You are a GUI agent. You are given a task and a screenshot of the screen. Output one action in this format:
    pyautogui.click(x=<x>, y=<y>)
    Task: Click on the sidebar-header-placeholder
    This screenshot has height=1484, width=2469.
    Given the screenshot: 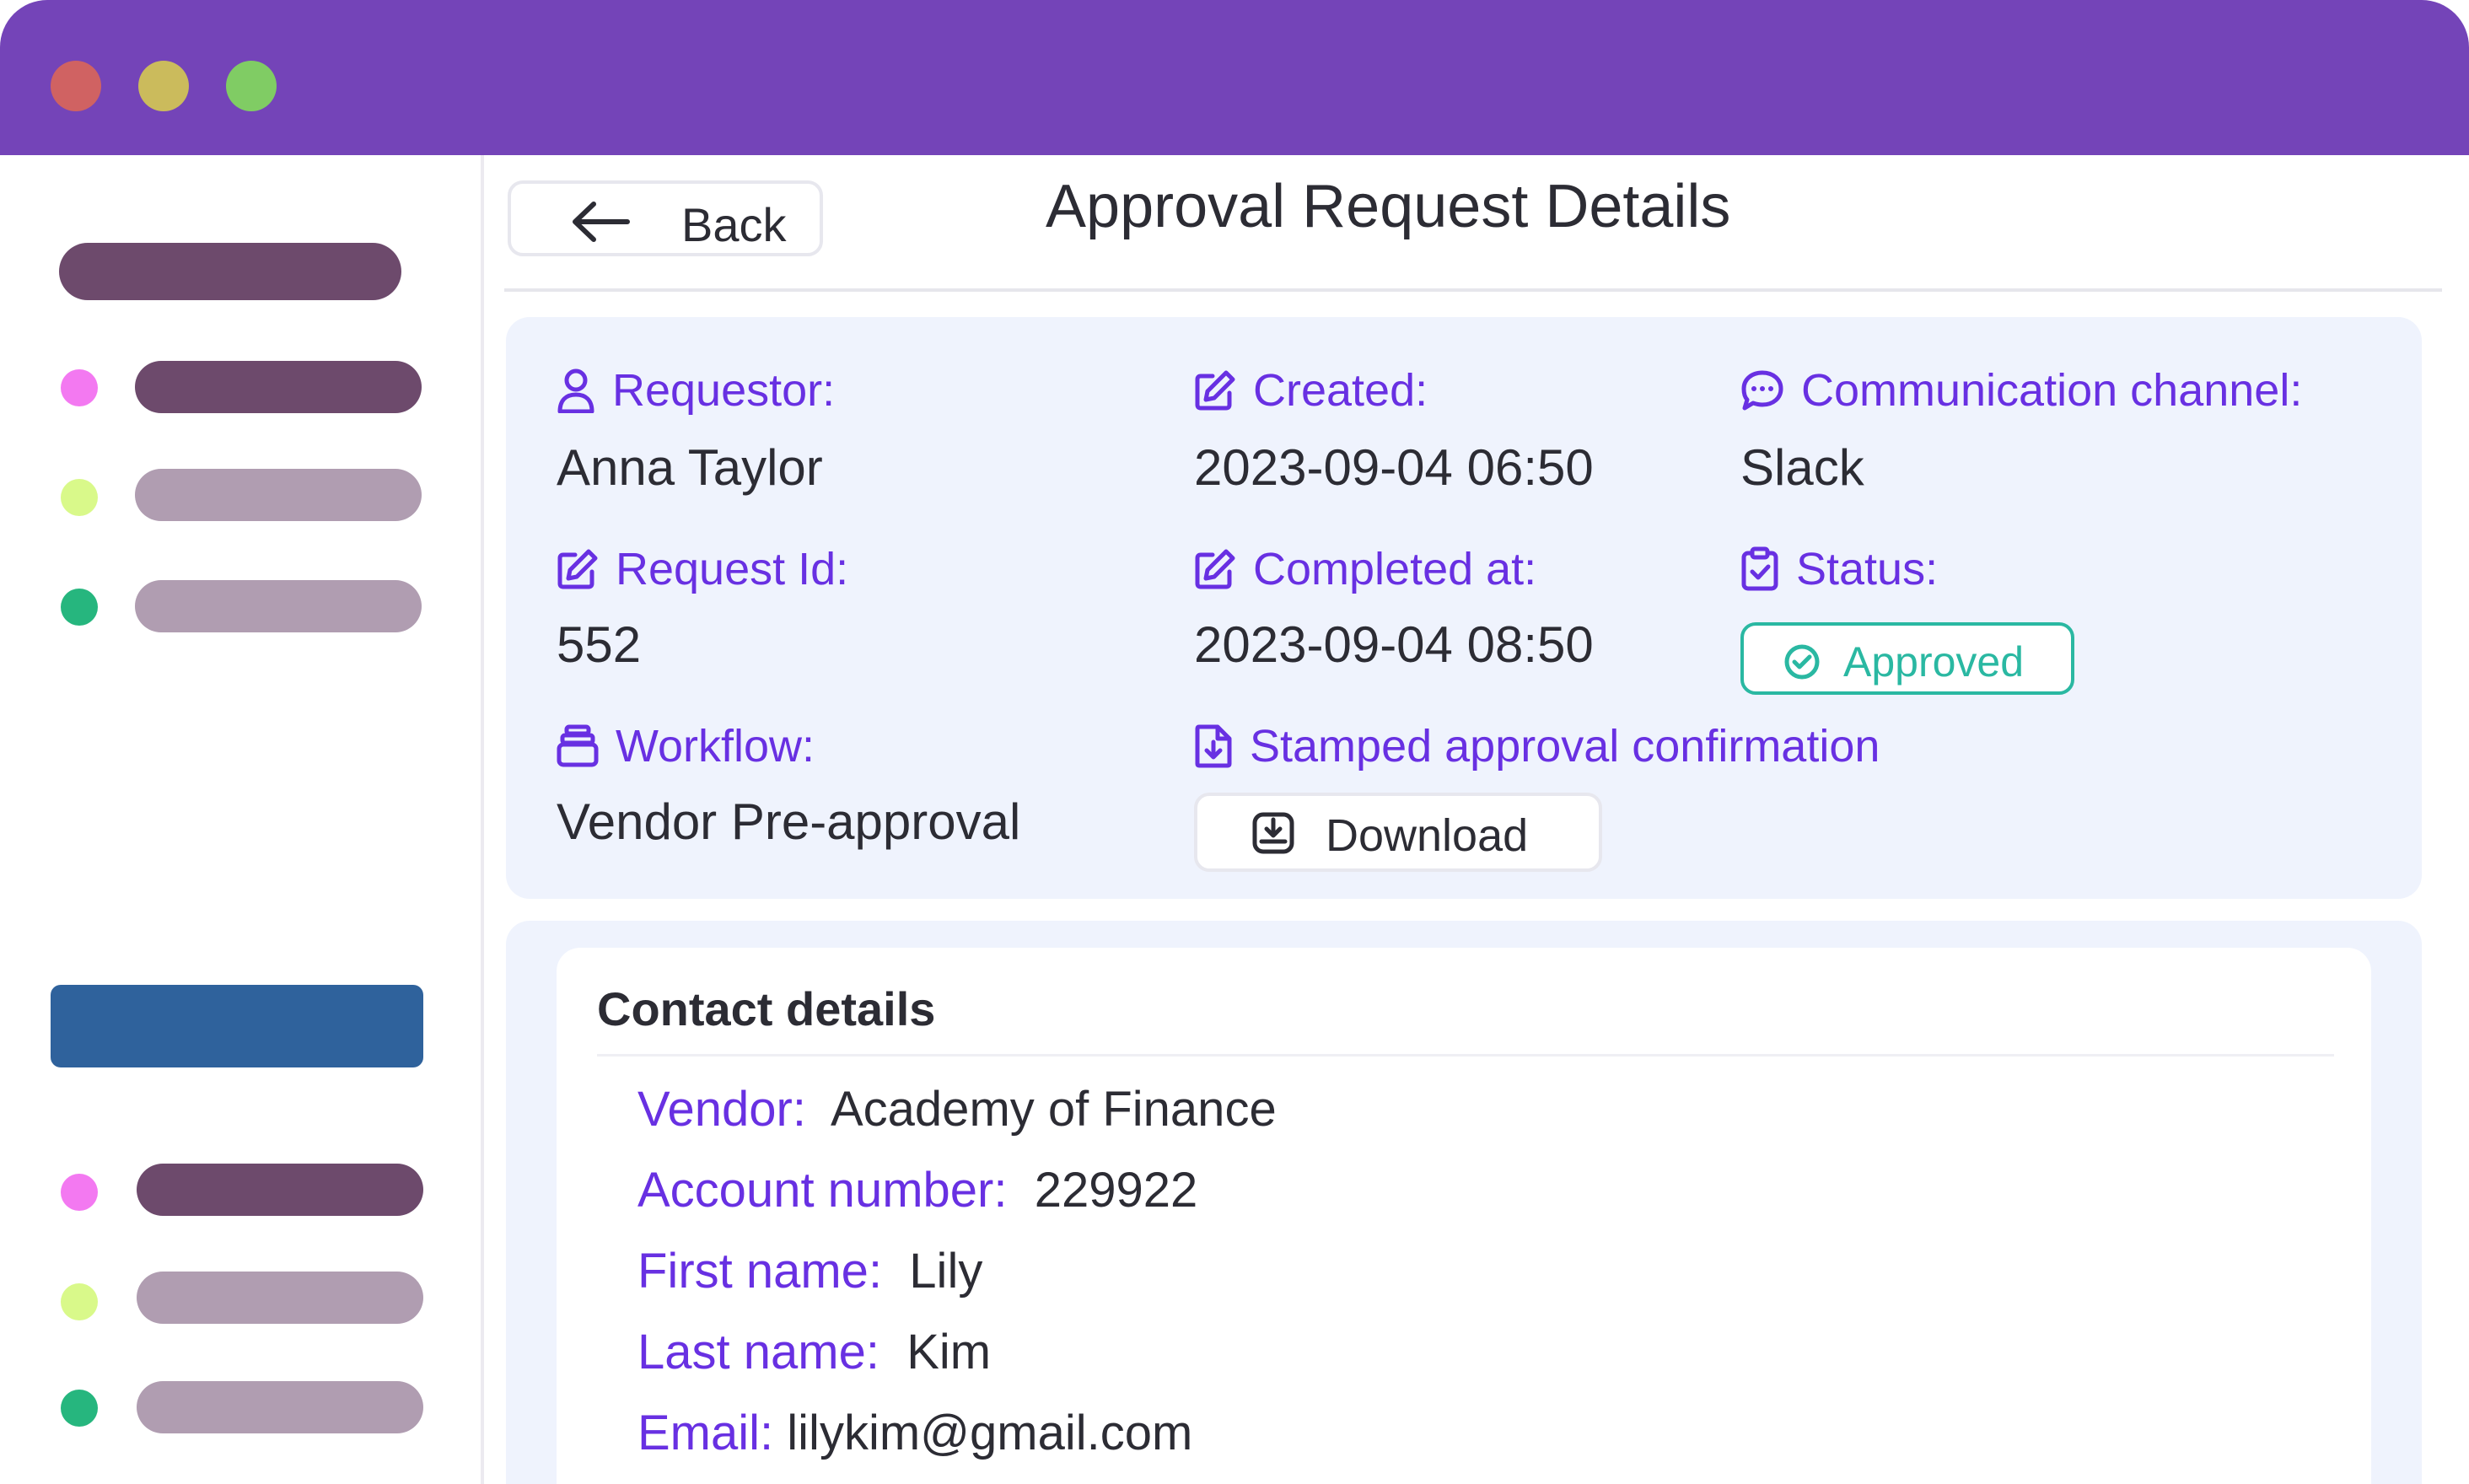 What is the action you would take?
    pyautogui.click(x=230, y=271)
    